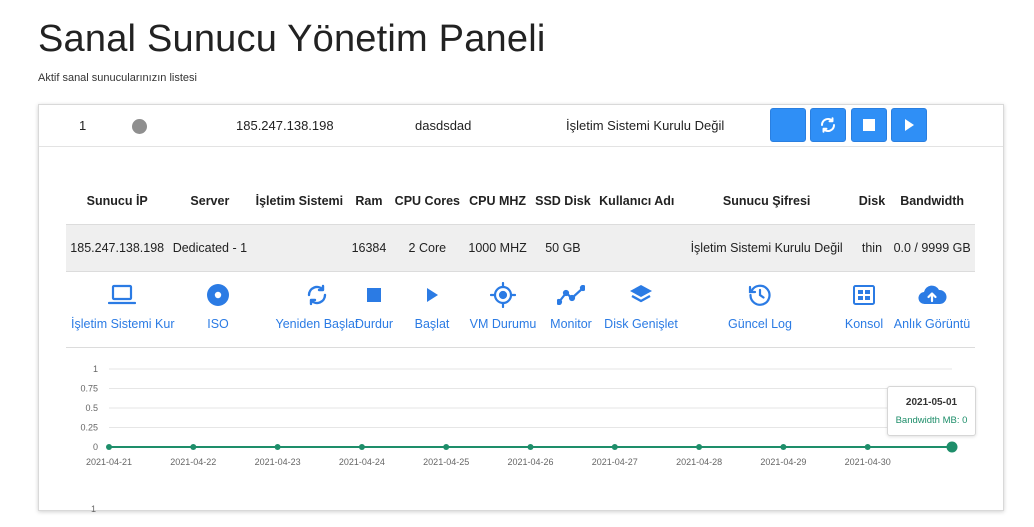 The width and height of the screenshot is (1034, 527). Describe the element at coordinates (497, 201) in the screenshot. I see `col-header: CPU MHZ` at that location.